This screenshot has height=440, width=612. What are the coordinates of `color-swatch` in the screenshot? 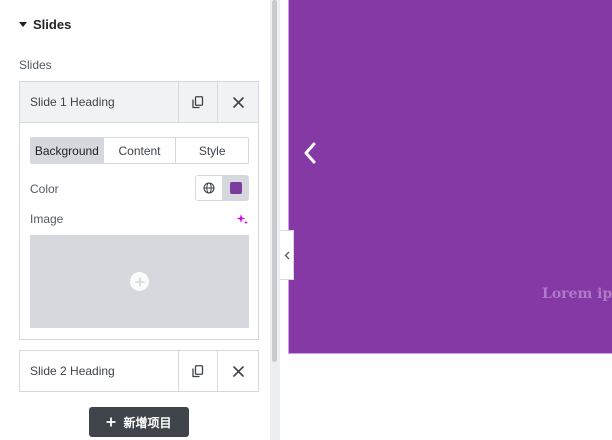 It's located at (235, 188).